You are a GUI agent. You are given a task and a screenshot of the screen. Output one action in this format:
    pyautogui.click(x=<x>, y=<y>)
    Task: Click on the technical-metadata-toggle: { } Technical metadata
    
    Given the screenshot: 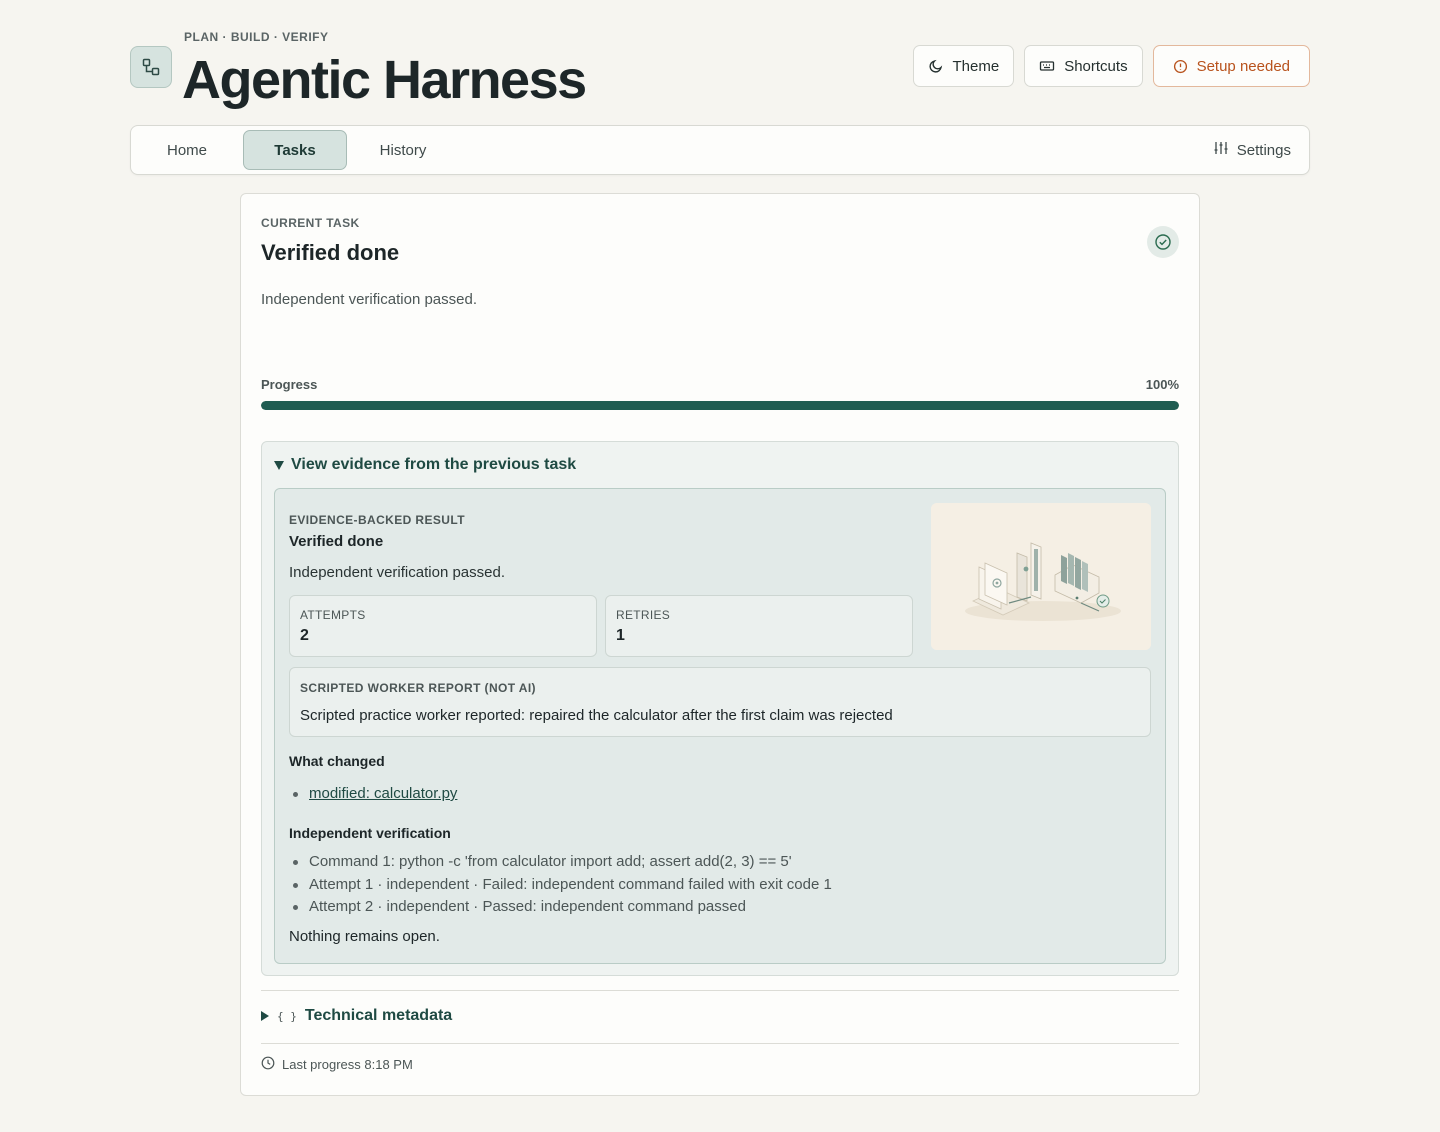 What is the action you would take?
    pyautogui.click(x=356, y=1016)
    